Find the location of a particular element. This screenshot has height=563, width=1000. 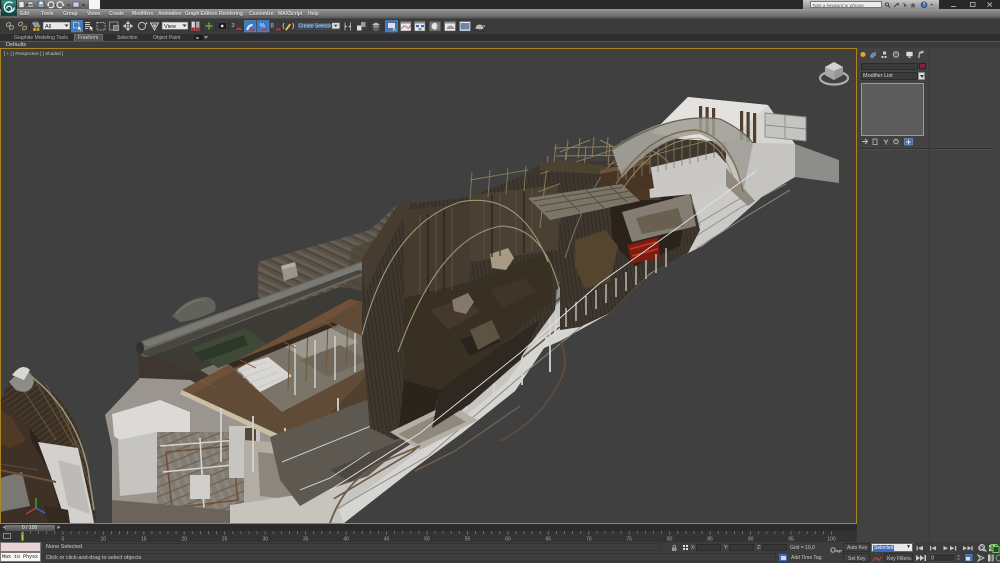

svg-text: 30 is located at coordinates (265, 539).